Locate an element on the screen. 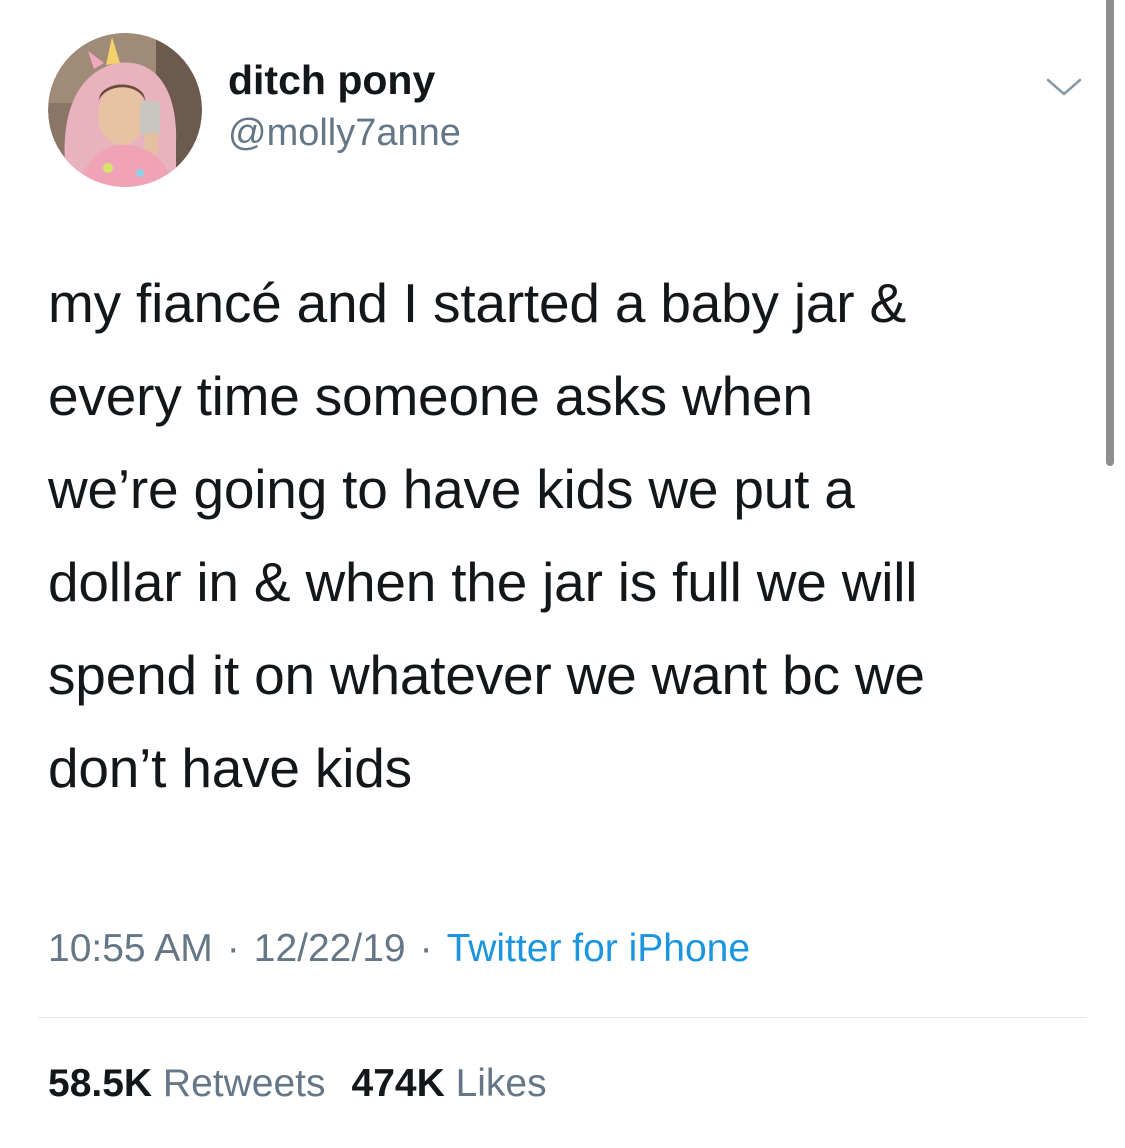  likes-stat: 474K Likes is located at coordinates (449, 1083).